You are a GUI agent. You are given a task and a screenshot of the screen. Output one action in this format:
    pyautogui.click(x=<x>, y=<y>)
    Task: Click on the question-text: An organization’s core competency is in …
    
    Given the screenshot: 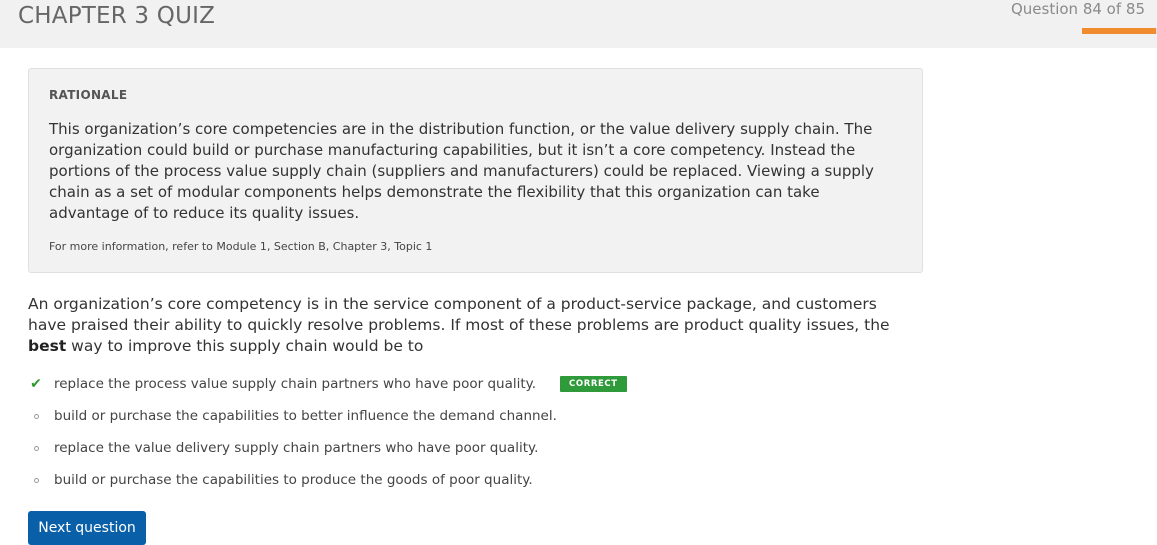 What is the action you would take?
    pyautogui.click(x=473, y=325)
    